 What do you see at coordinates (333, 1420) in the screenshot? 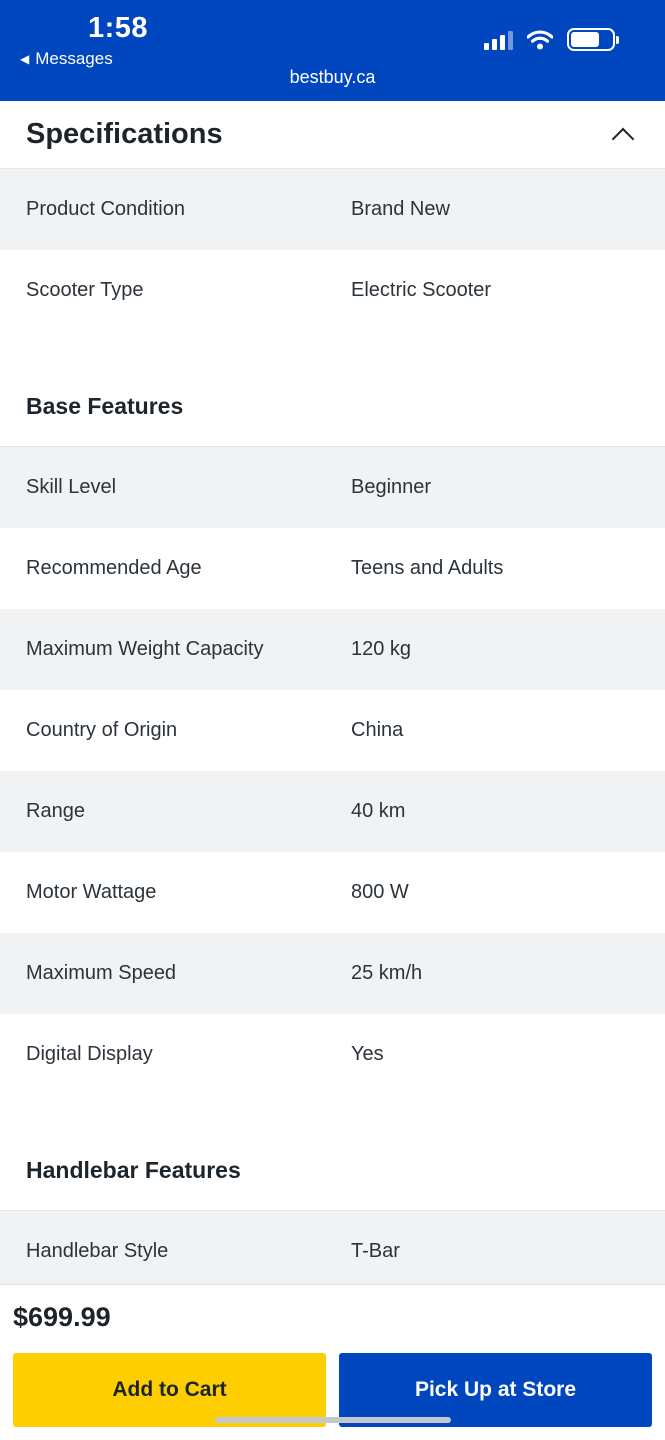
I see `home-indicator` at bounding box center [333, 1420].